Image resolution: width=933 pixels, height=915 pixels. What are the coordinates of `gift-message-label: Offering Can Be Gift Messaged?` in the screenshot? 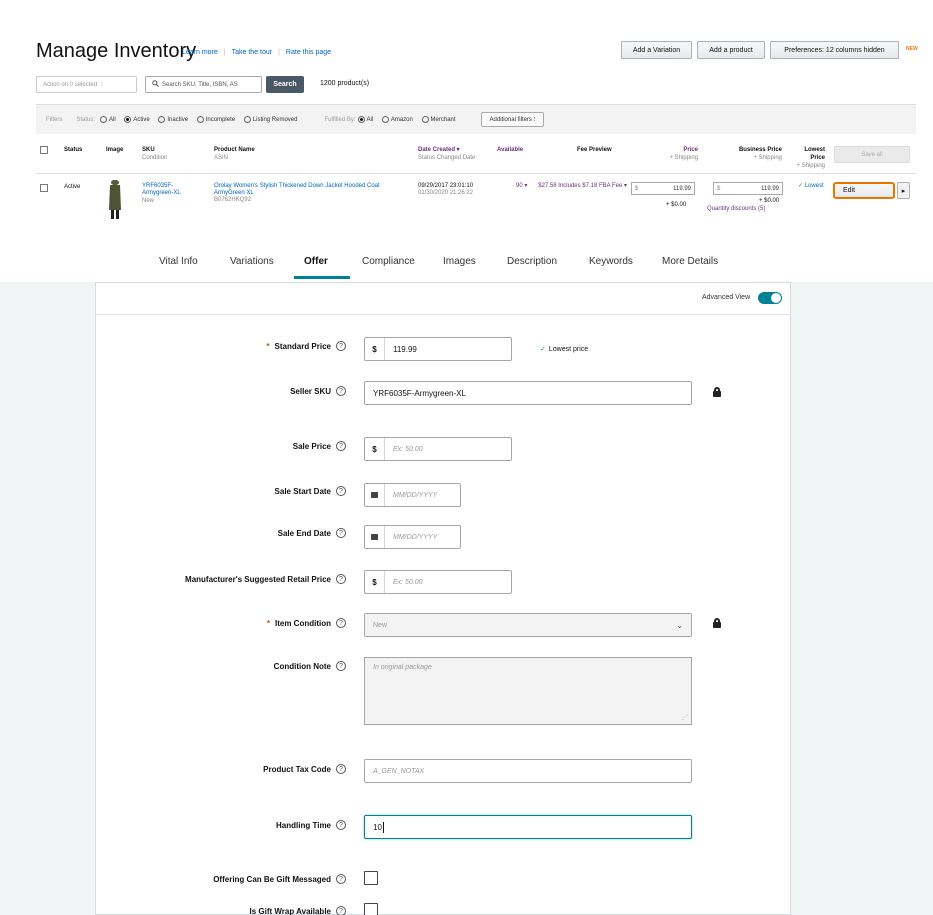 It's located at (279, 879).